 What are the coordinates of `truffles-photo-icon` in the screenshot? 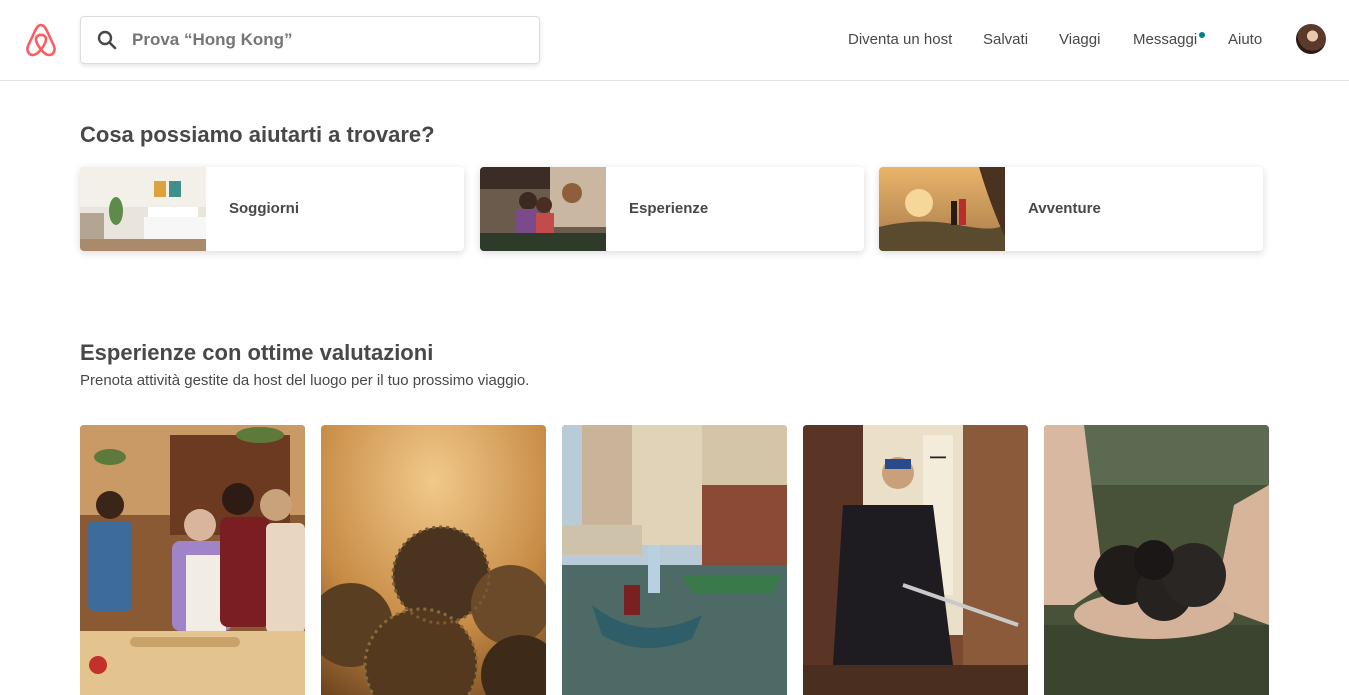 It's located at (433, 560).